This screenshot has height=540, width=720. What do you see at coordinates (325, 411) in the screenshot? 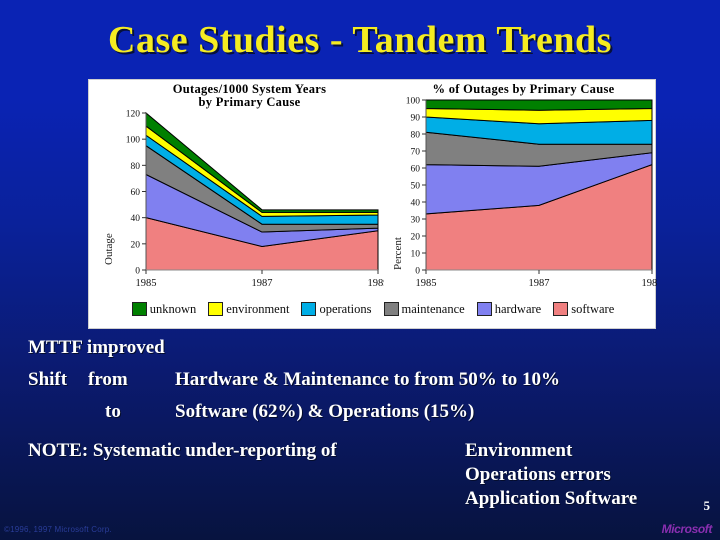
I see `text-software-clause: Software (62%) & Operations (15%)` at bounding box center [325, 411].